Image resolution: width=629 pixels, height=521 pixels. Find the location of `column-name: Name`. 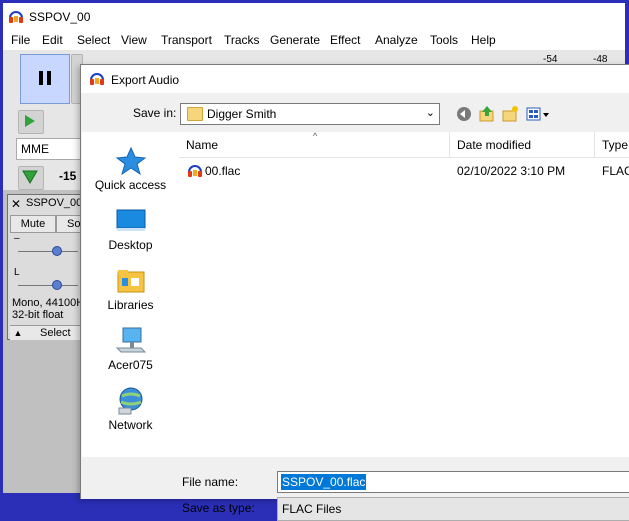

column-name: Name is located at coordinates (202, 145).